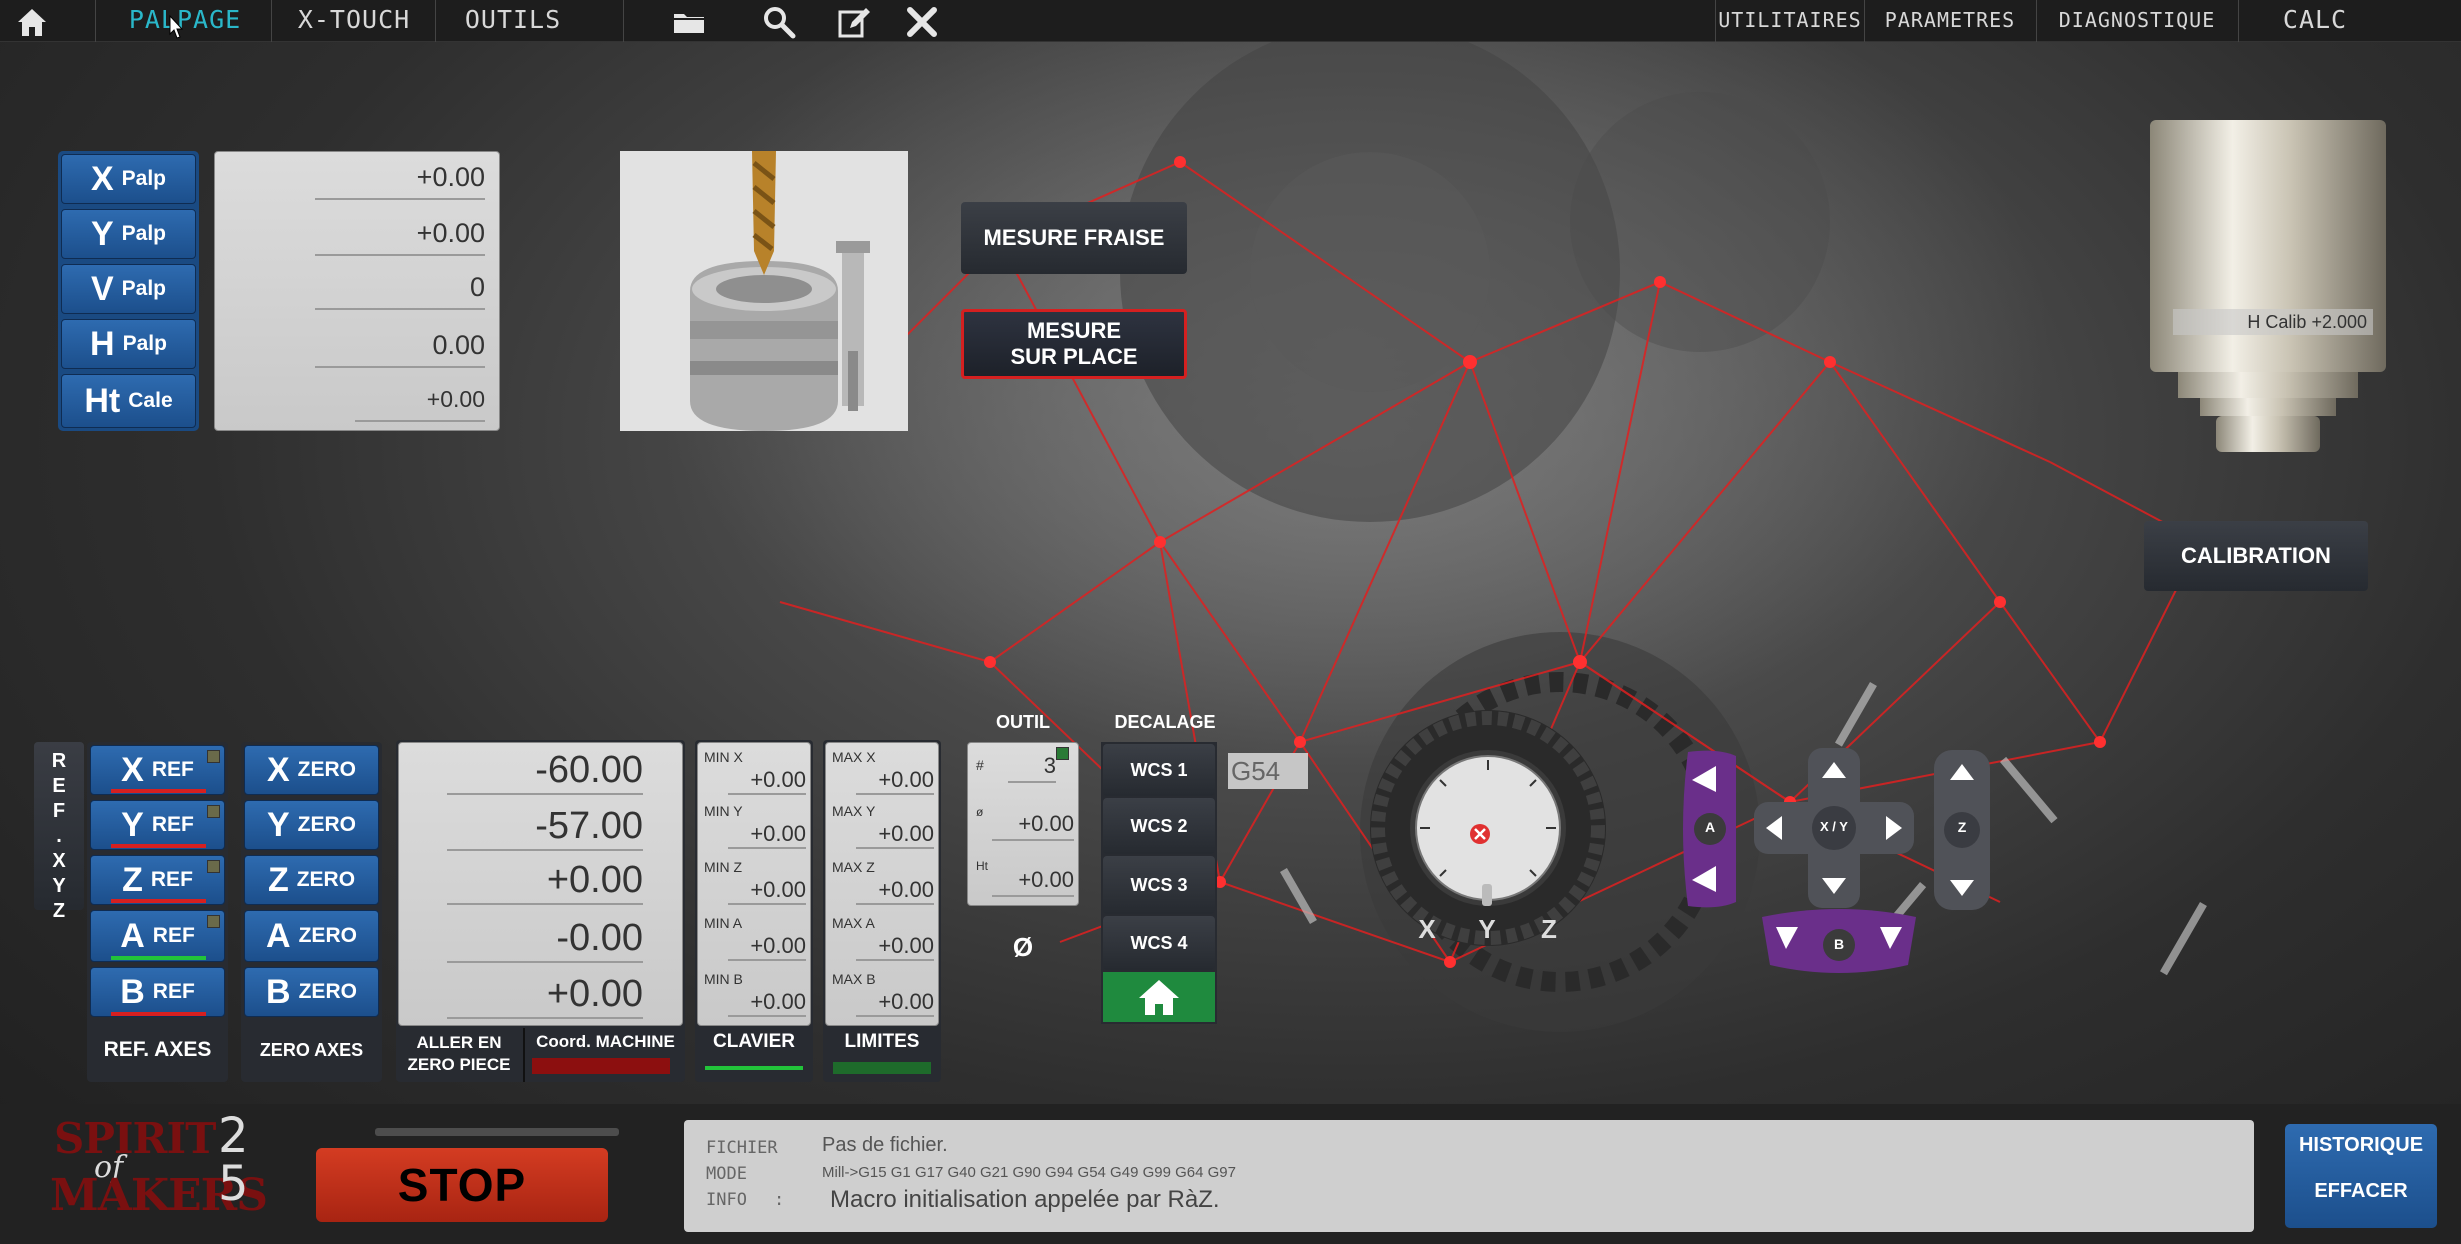 This screenshot has height=1244, width=2461. What do you see at coordinates (882, 1068) in the screenshot?
I see `limites-indicator` at bounding box center [882, 1068].